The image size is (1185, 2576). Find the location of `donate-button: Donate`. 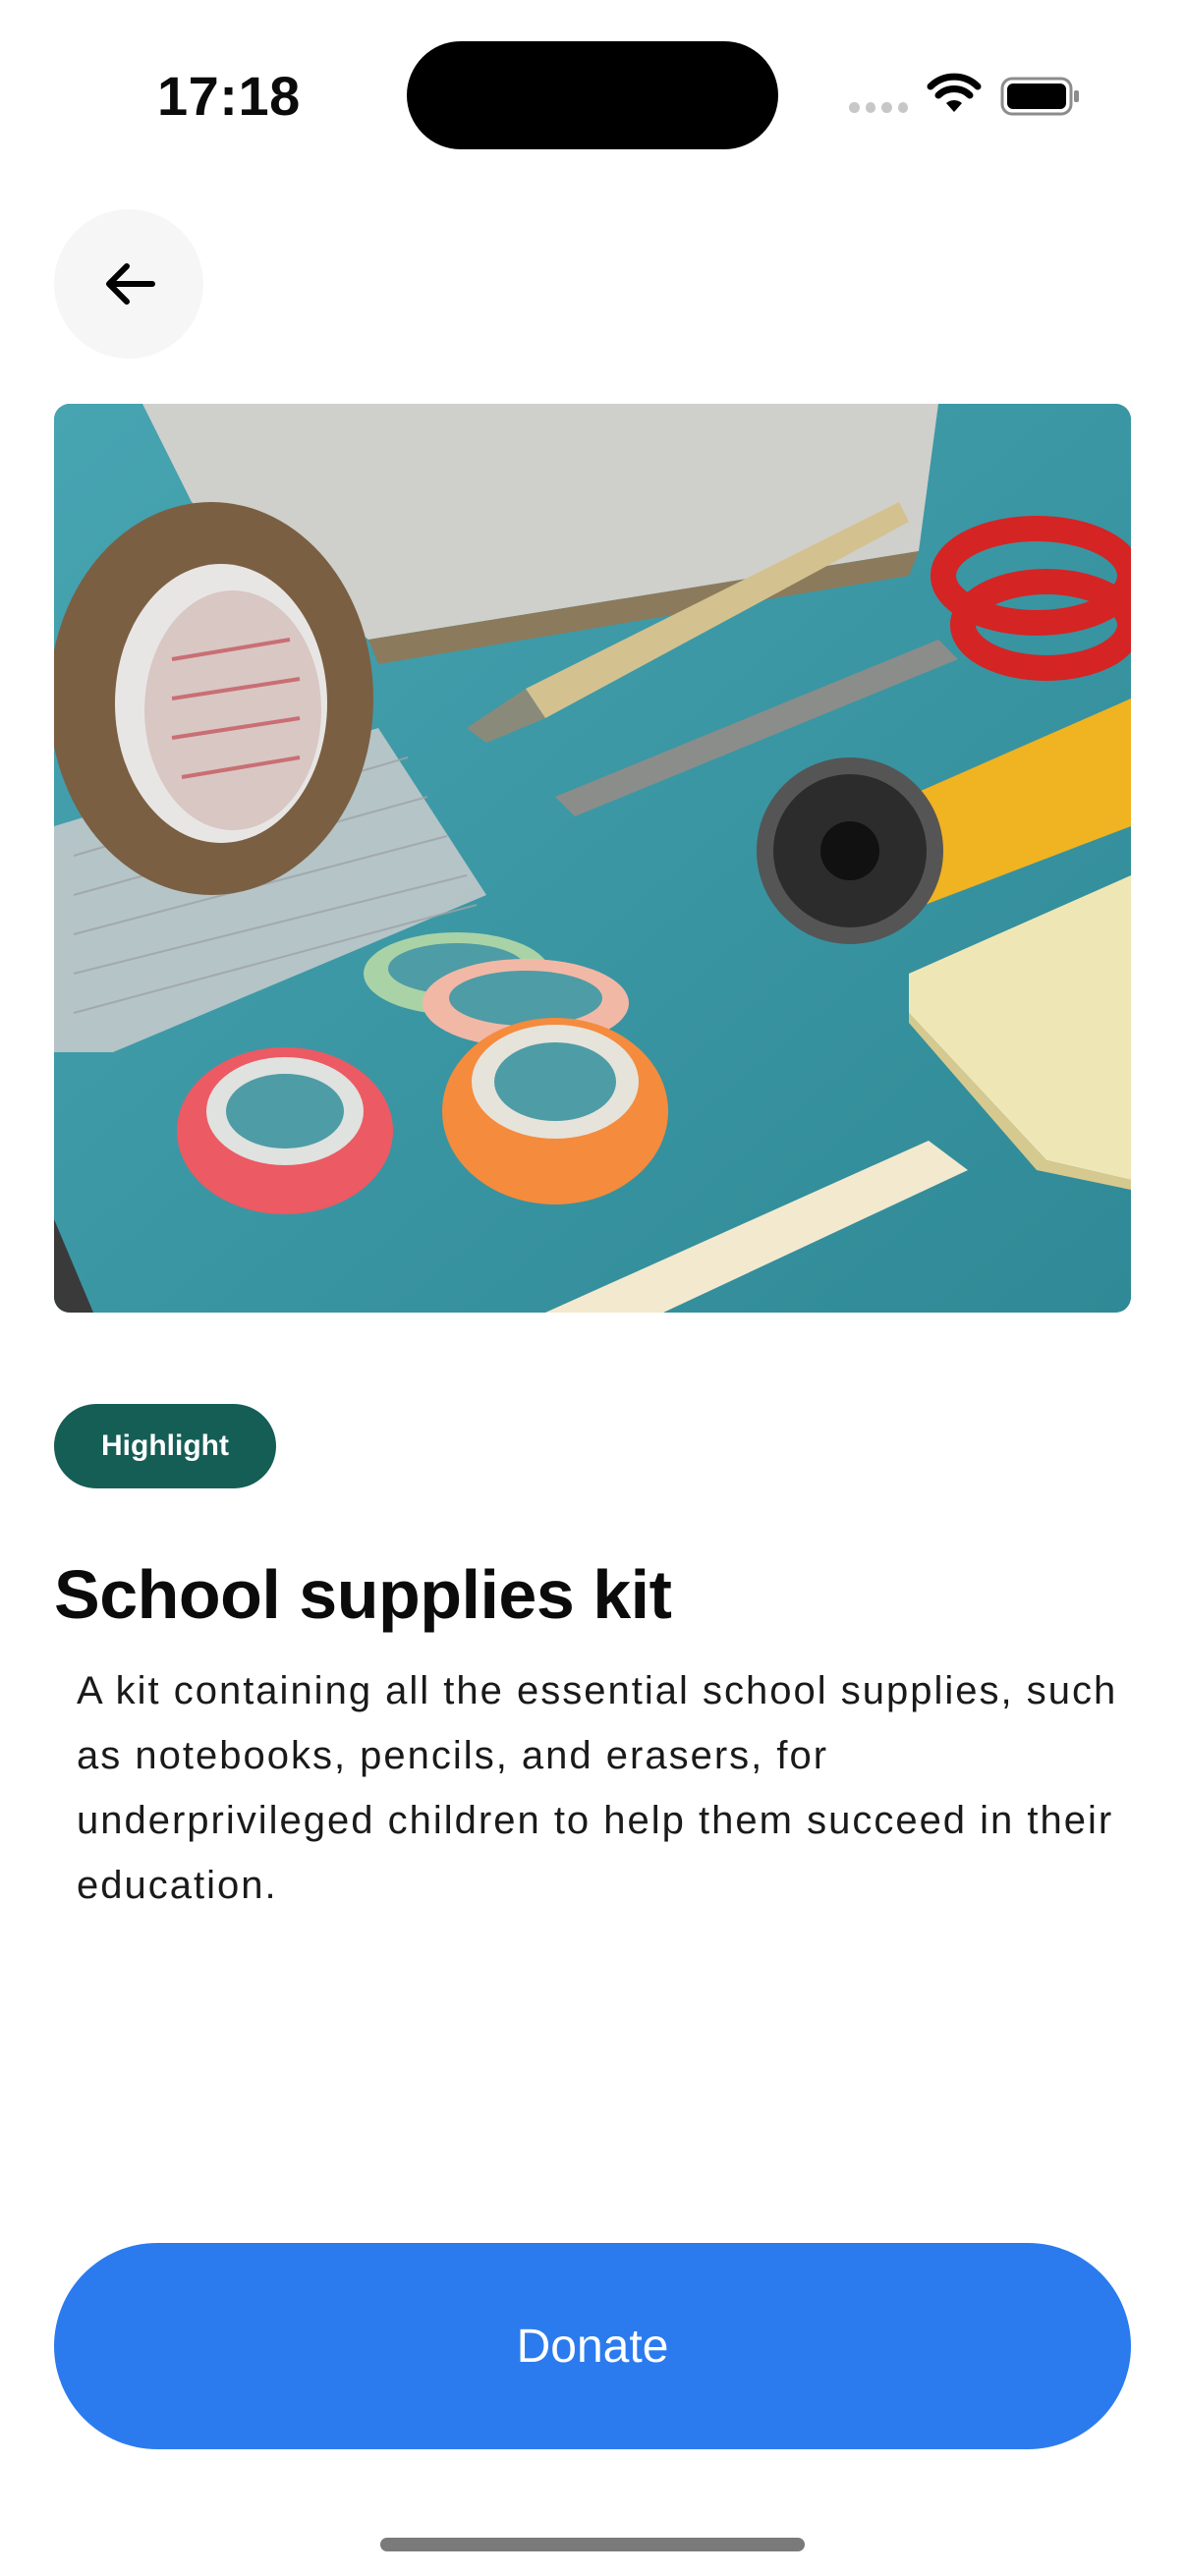

donate-button: Donate is located at coordinates (592, 2346).